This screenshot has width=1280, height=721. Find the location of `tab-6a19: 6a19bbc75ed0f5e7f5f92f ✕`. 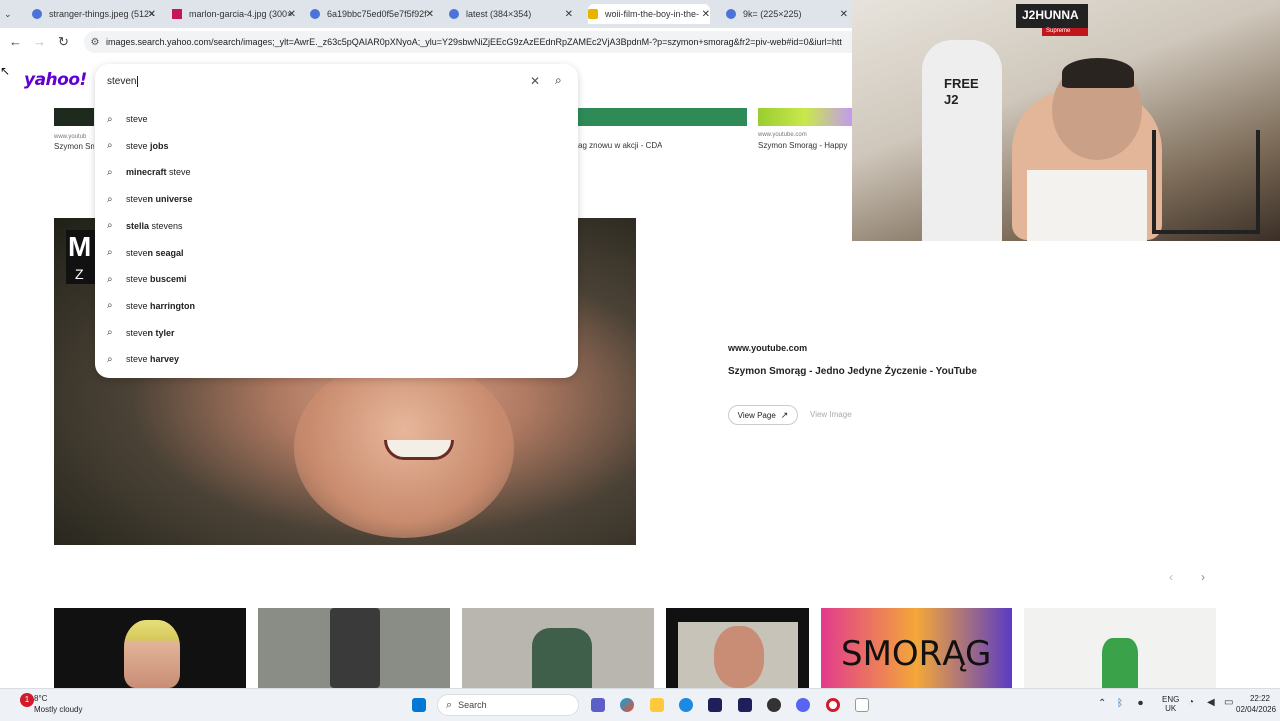

tab-6a19: 6a19bbc75ed0f5e7f5f92f ✕ is located at coordinates (372, 14).